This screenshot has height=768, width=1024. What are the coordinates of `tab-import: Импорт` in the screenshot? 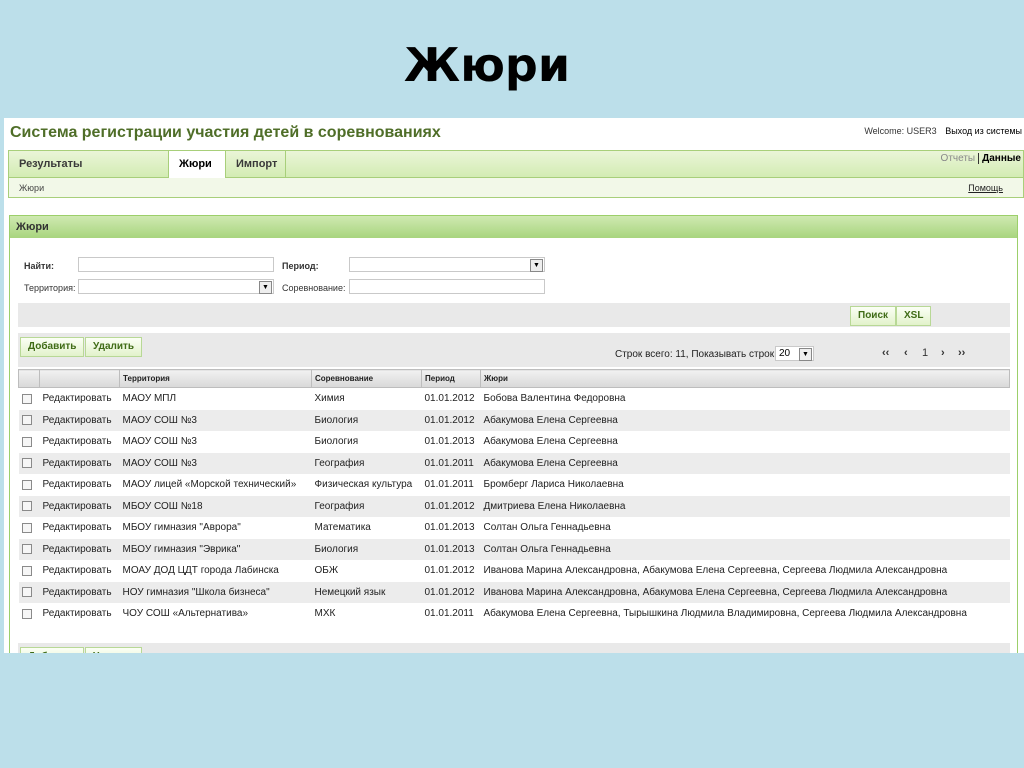 It's located at (256, 164).